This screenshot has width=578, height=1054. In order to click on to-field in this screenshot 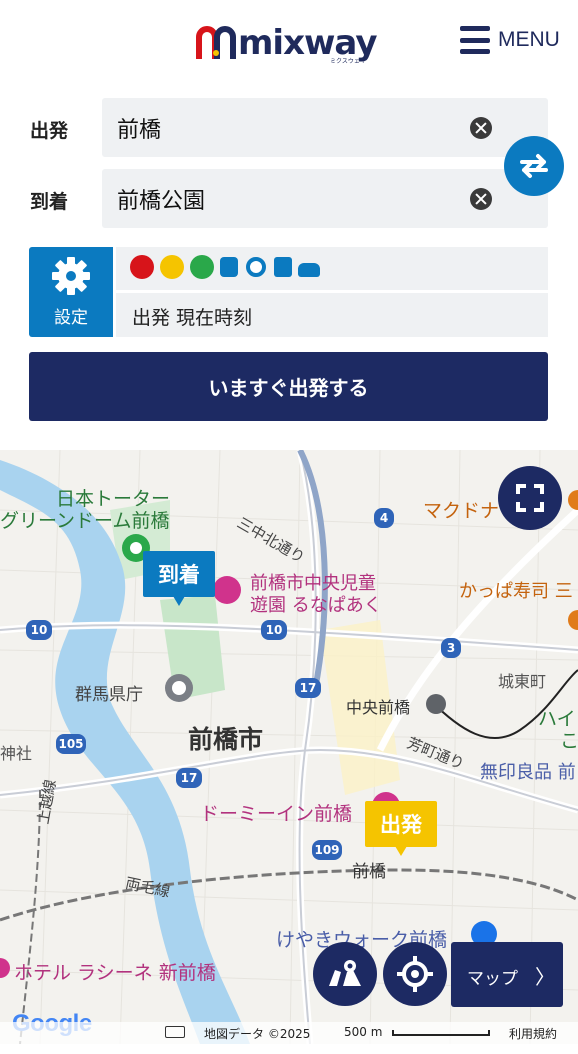, I will do `click(325, 198)`.